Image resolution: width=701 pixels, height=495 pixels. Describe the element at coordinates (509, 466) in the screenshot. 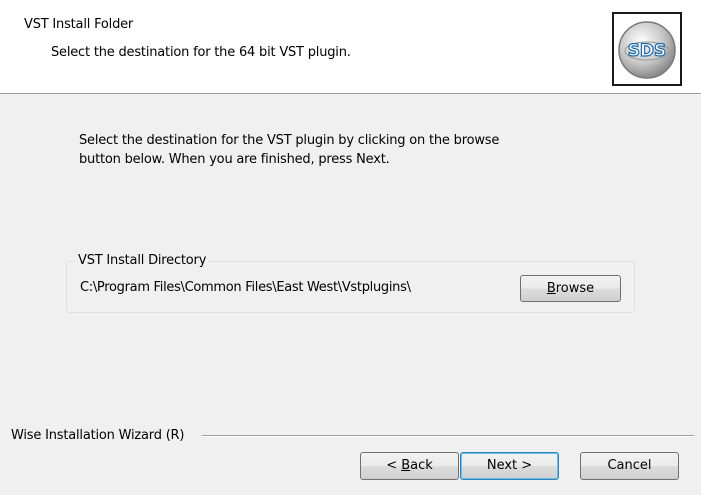

I see `next-button: Next >` at that location.